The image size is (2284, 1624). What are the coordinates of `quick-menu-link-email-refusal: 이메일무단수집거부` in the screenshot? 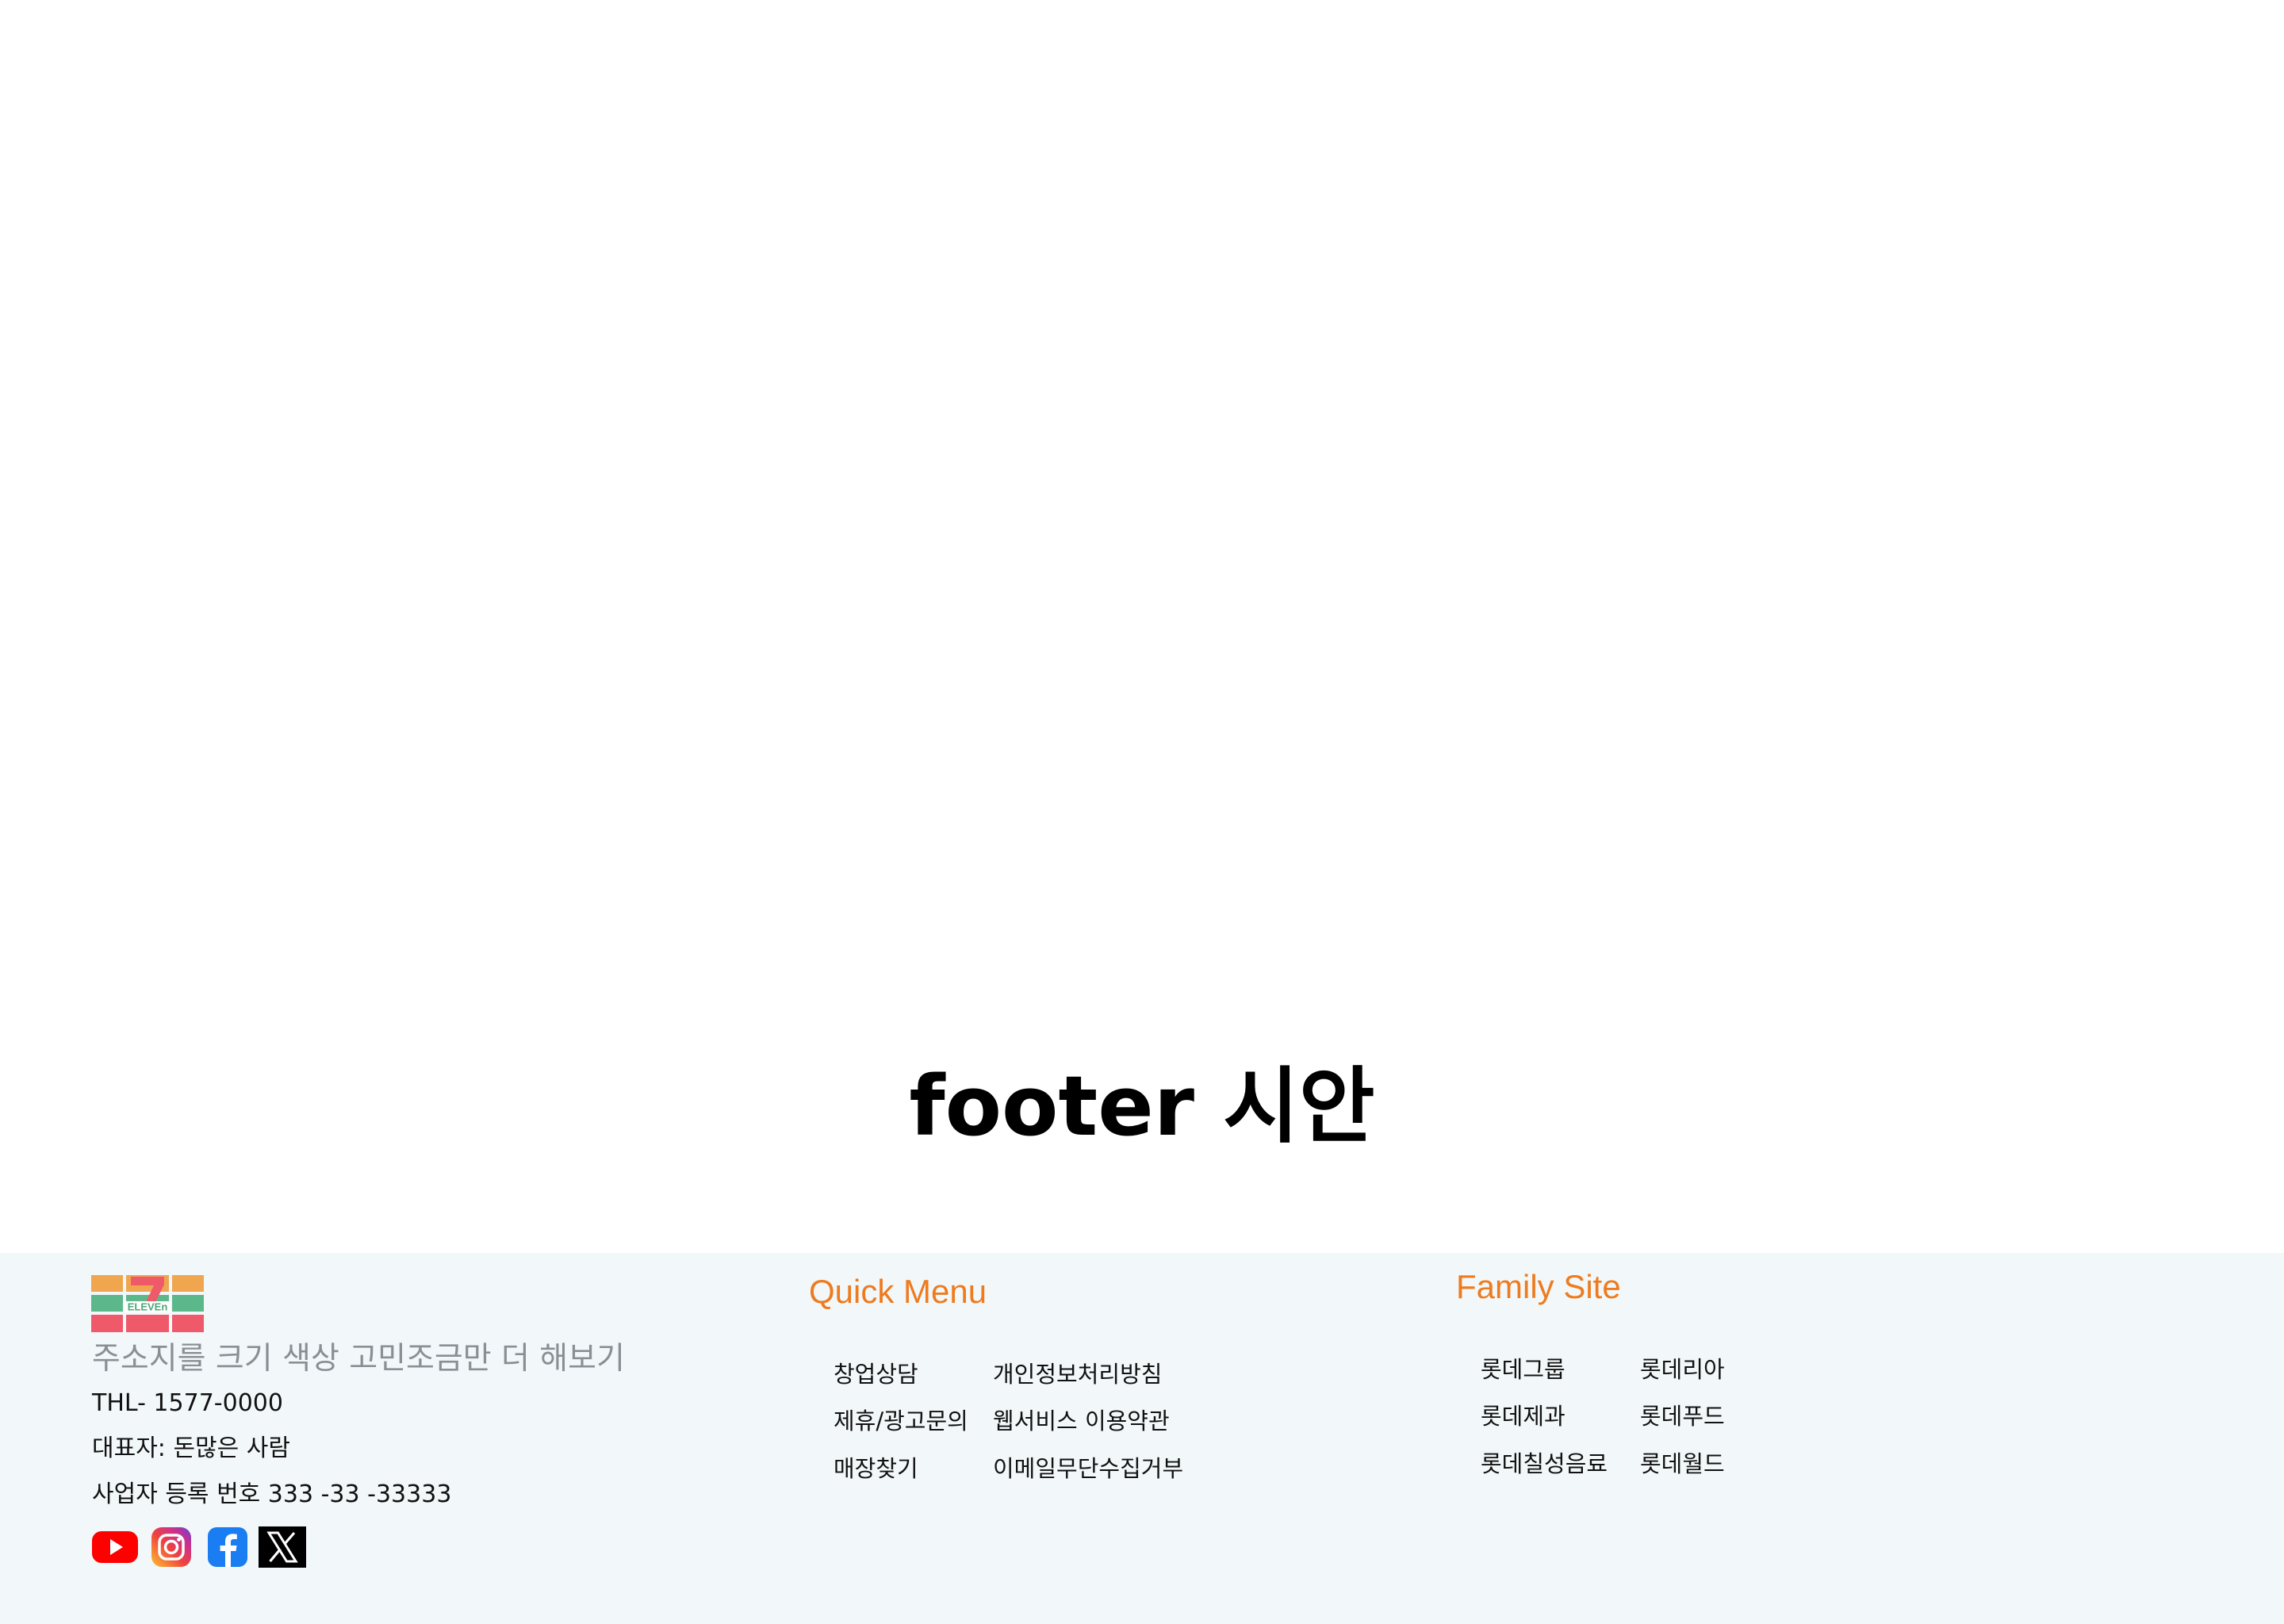 It's located at (1088, 1468).